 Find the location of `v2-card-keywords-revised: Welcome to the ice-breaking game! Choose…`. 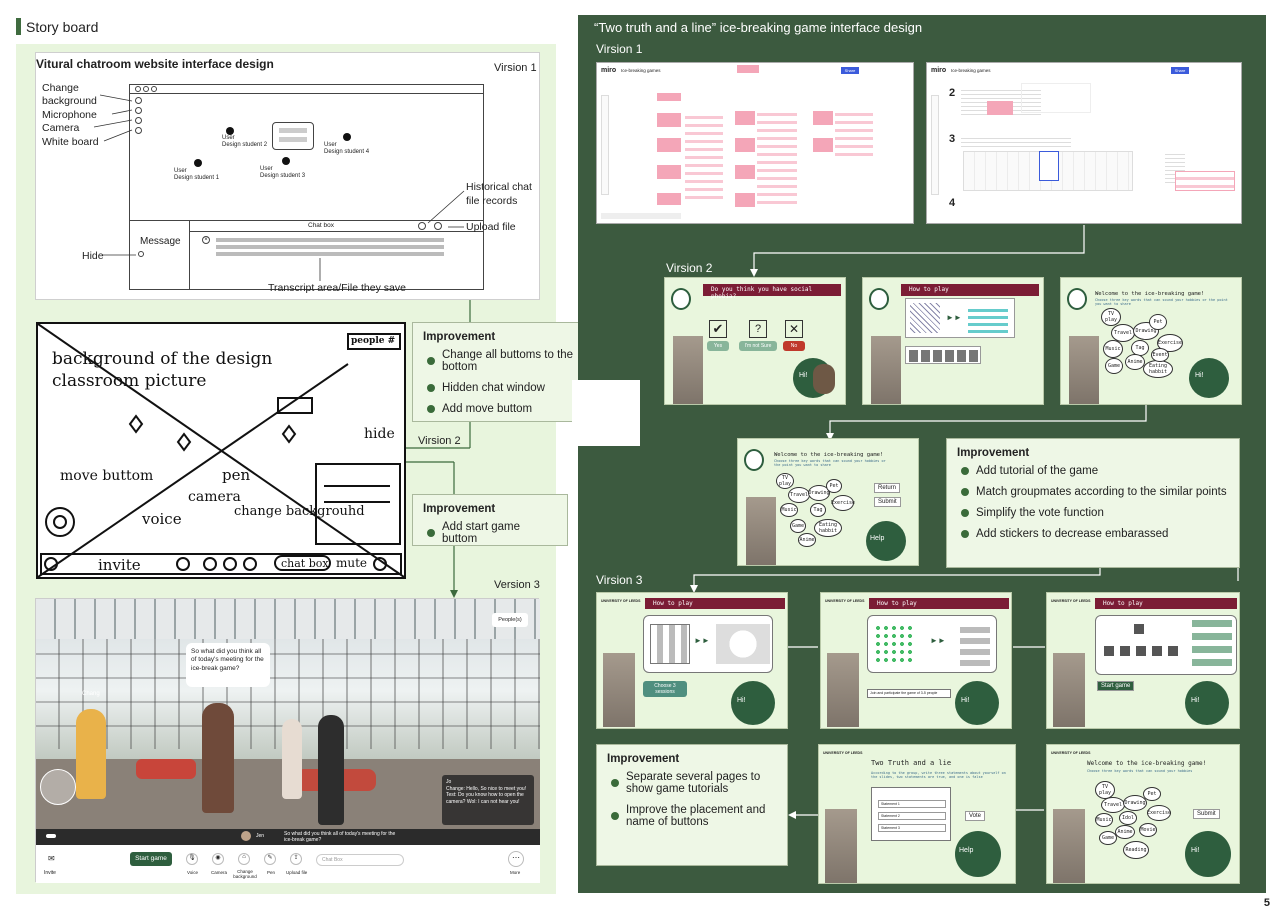

v2-card-keywords-revised: Welcome to the ice-breaking game! Choose… is located at coordinates (828, 502).